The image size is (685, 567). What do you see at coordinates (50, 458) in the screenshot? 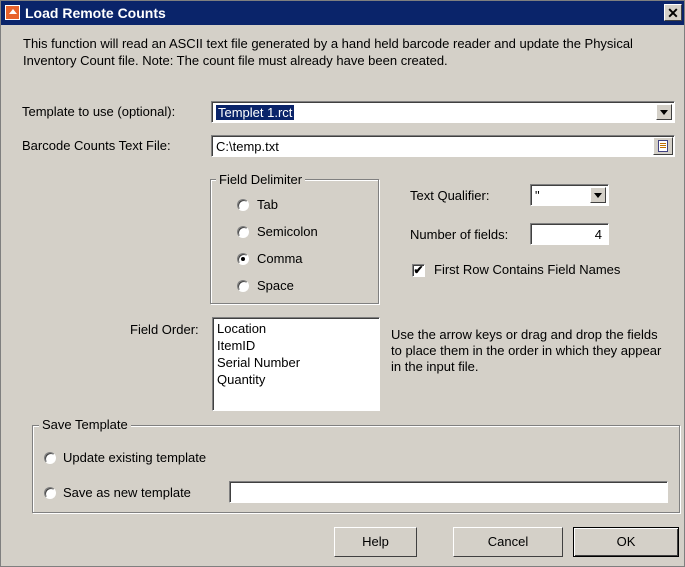
I see `radio-update-existing` at bounding box center [50, 458].